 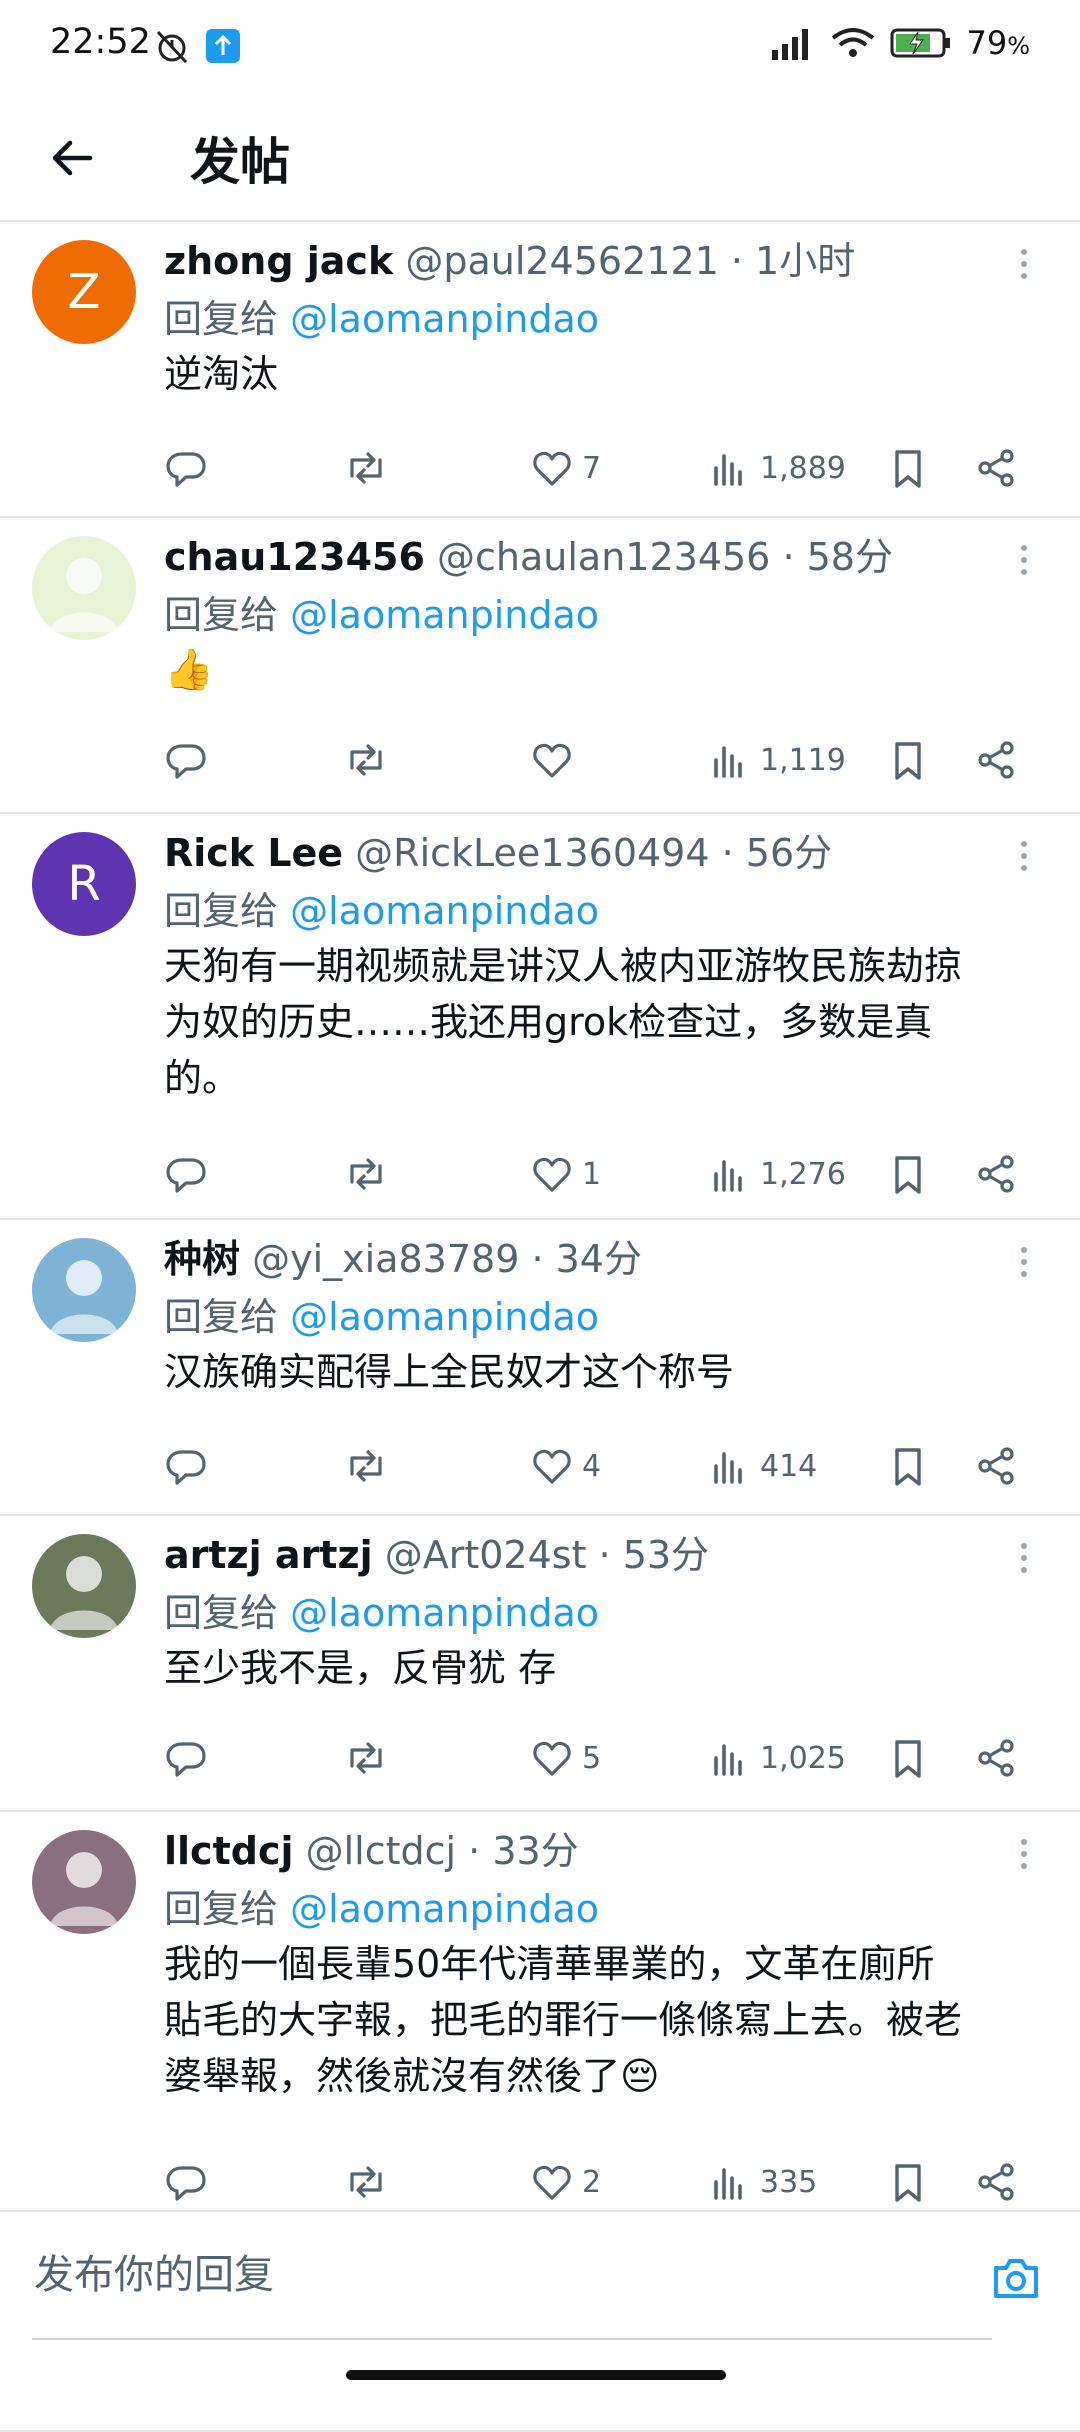 What do you see at coordinates (777, 760) in the screenshot?
I see `views-button: 1,119` at bounding box center [777, 760].